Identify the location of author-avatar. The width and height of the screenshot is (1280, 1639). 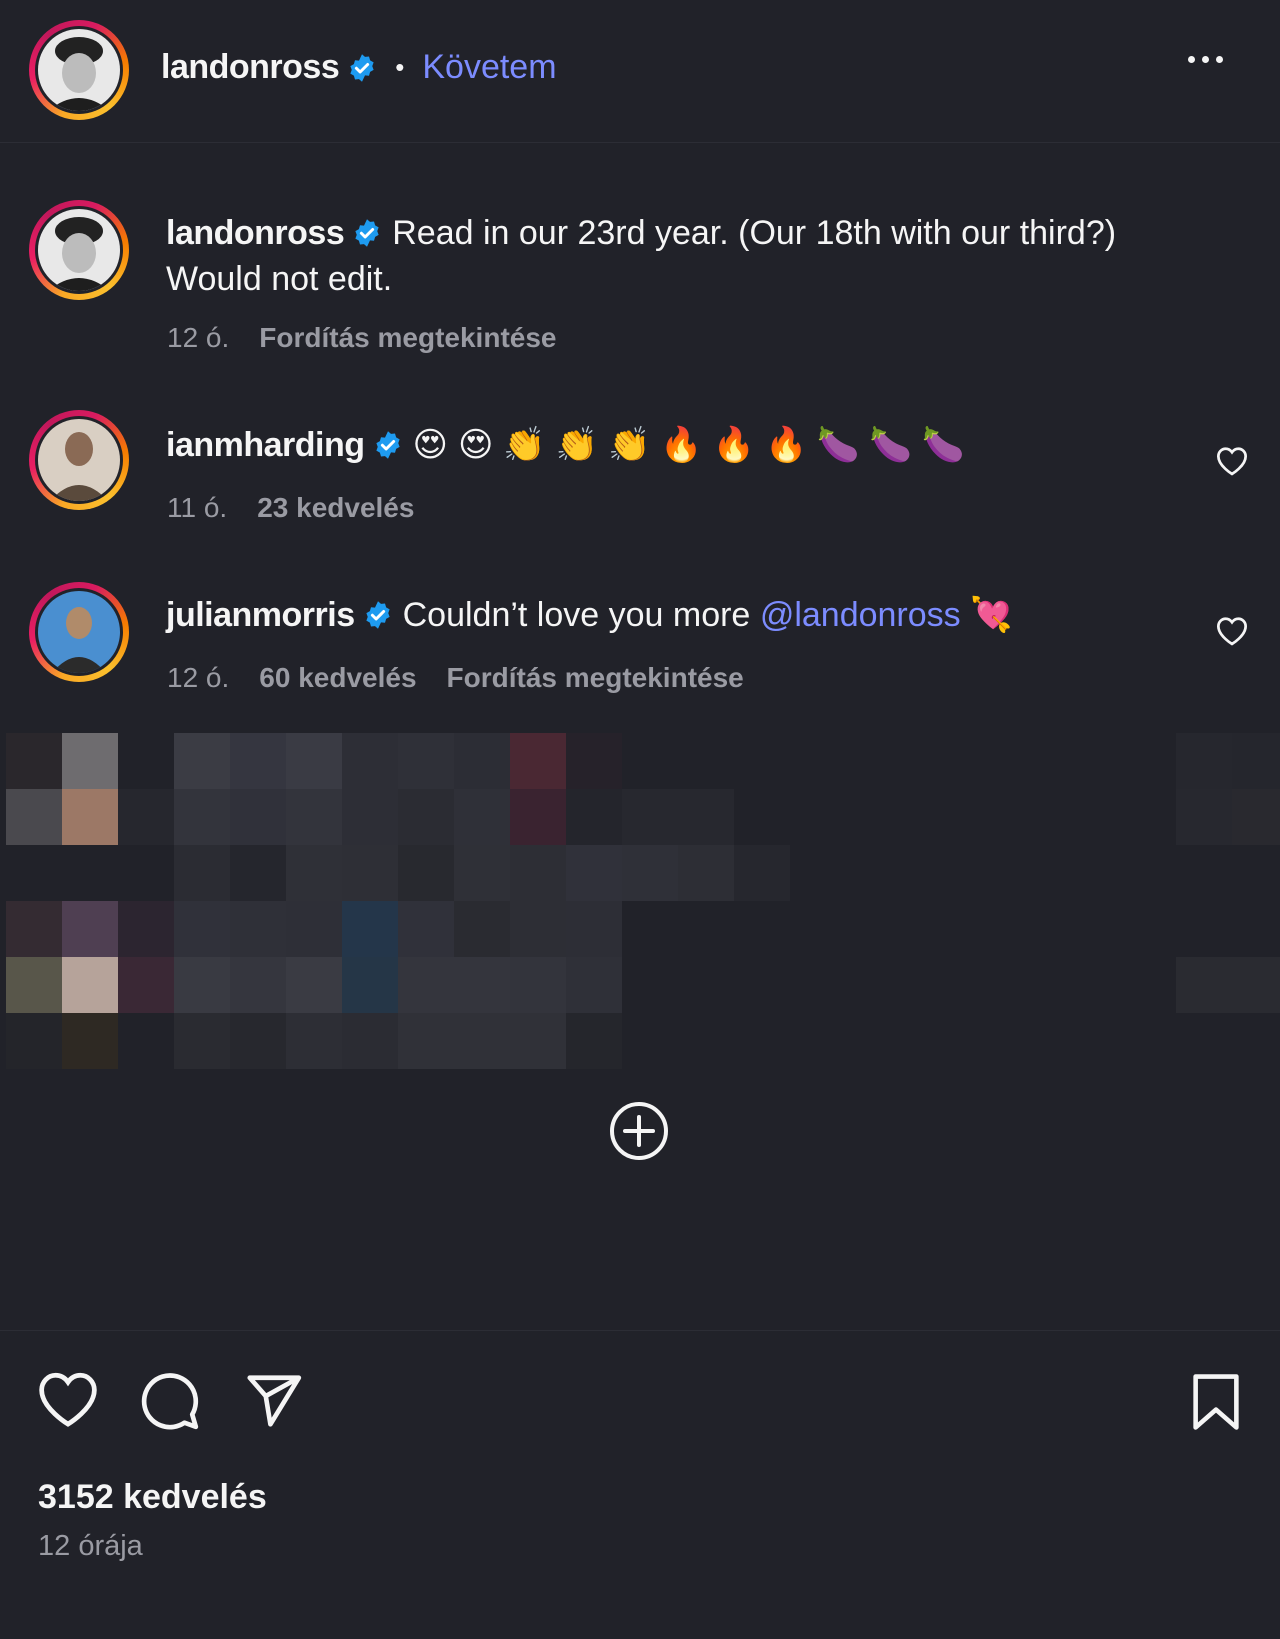
(79, 70).